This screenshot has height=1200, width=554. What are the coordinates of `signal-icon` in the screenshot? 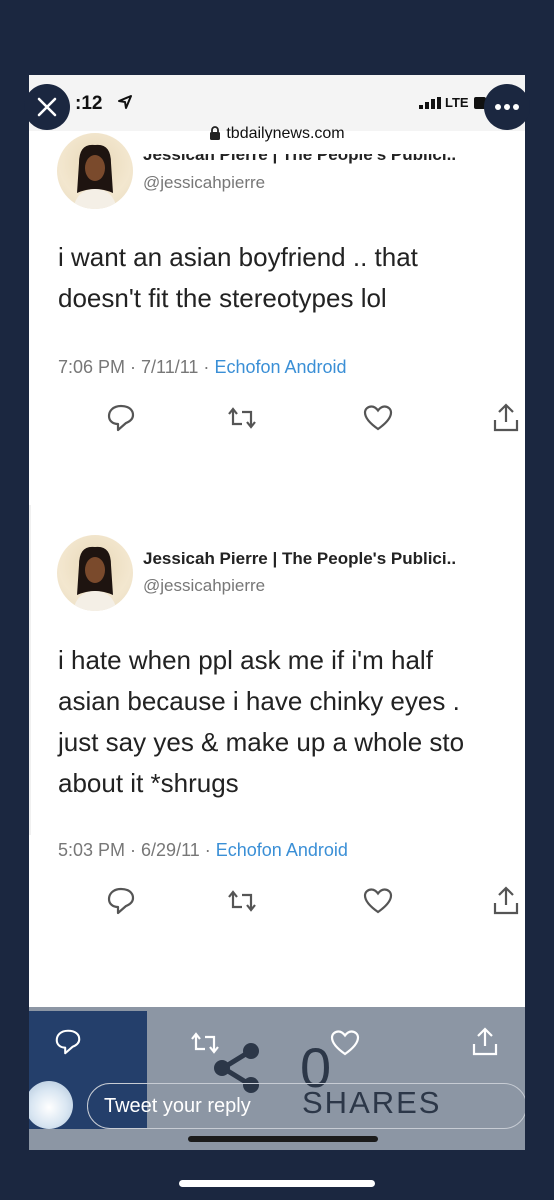 It's located at (430, 103).